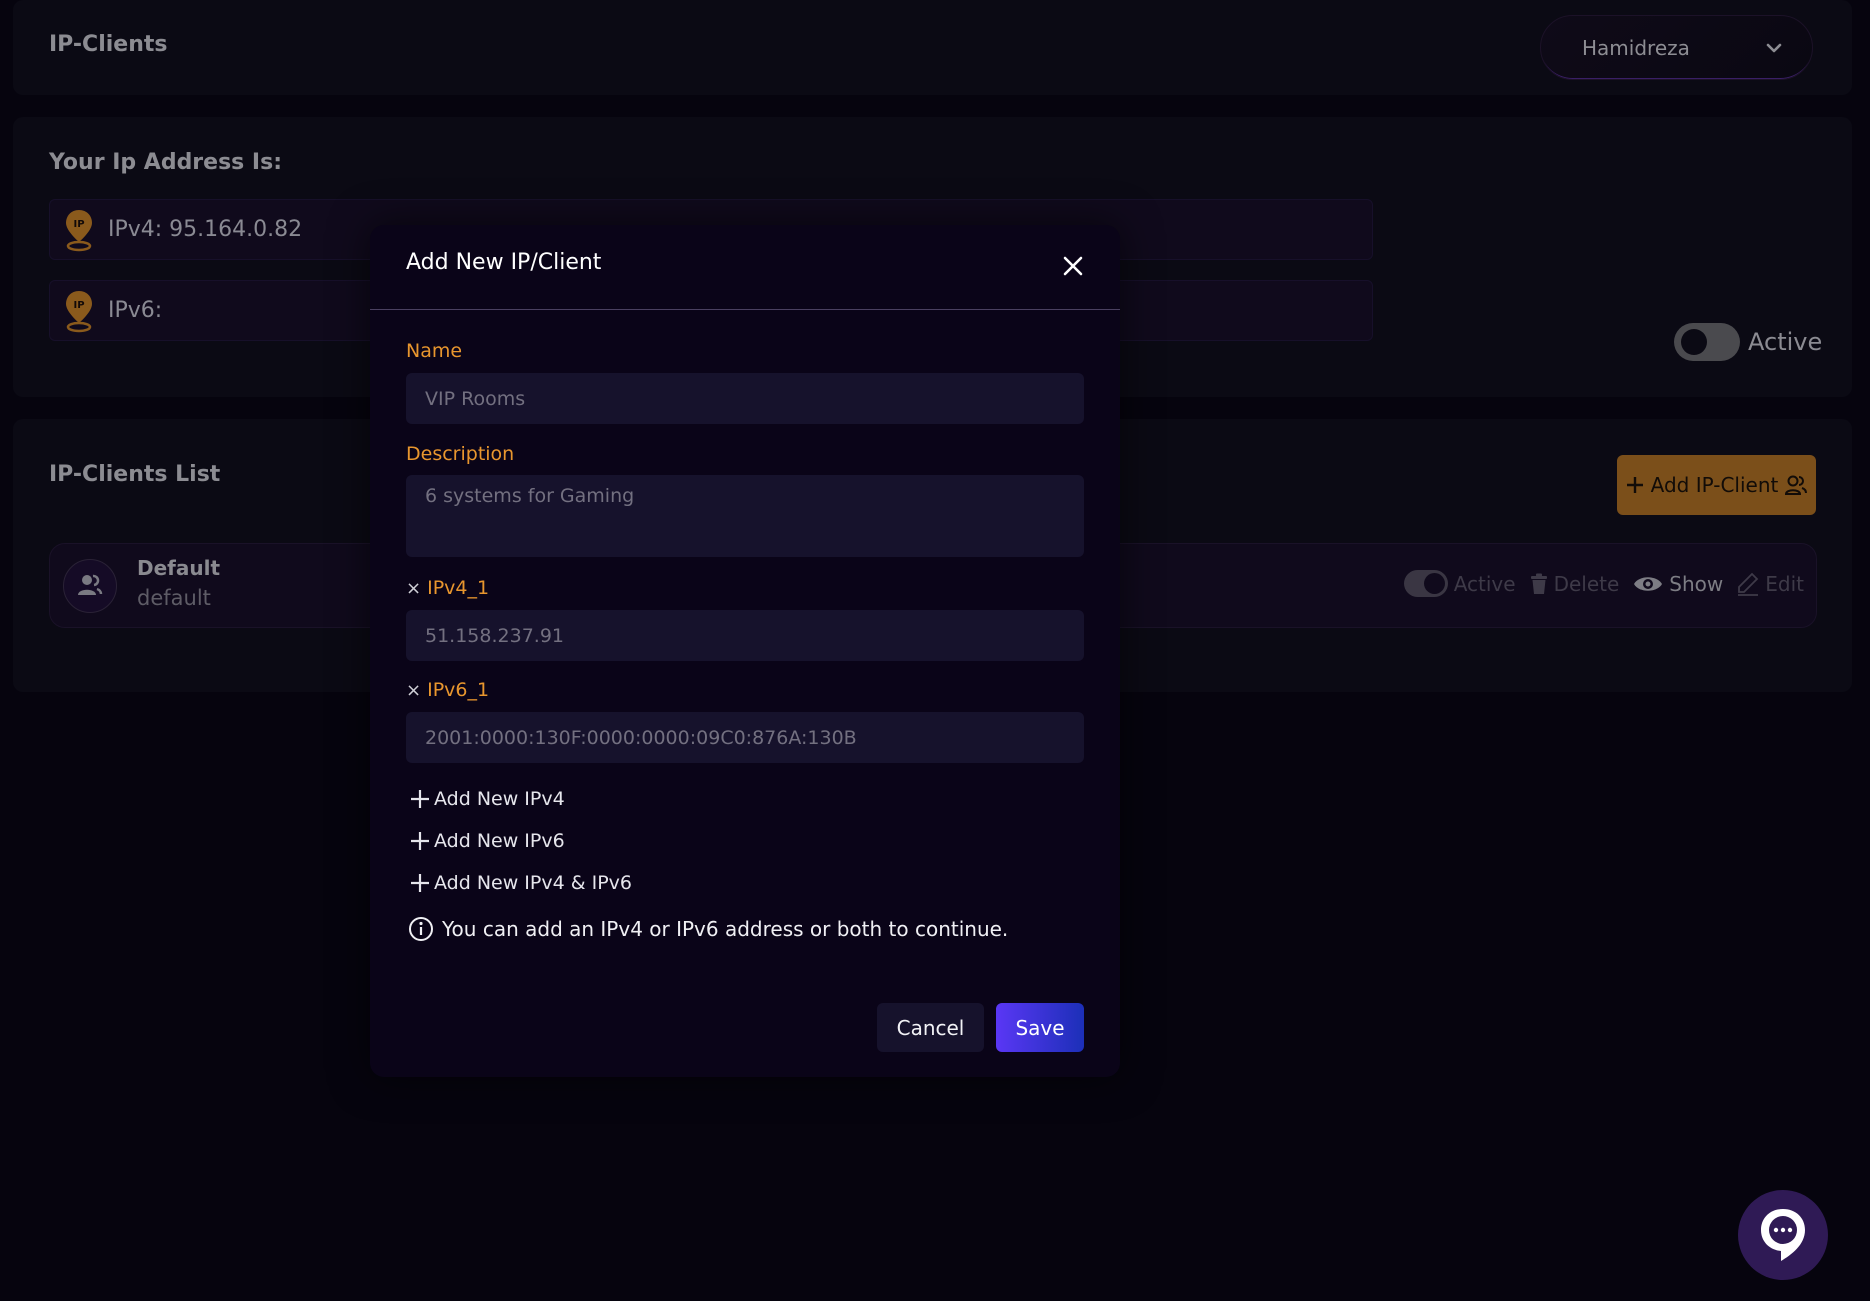  Describe the element at coordinates (499, 841) in the screenshot. I see `add-new-ipv6-label: Add New IPv6` at that location.